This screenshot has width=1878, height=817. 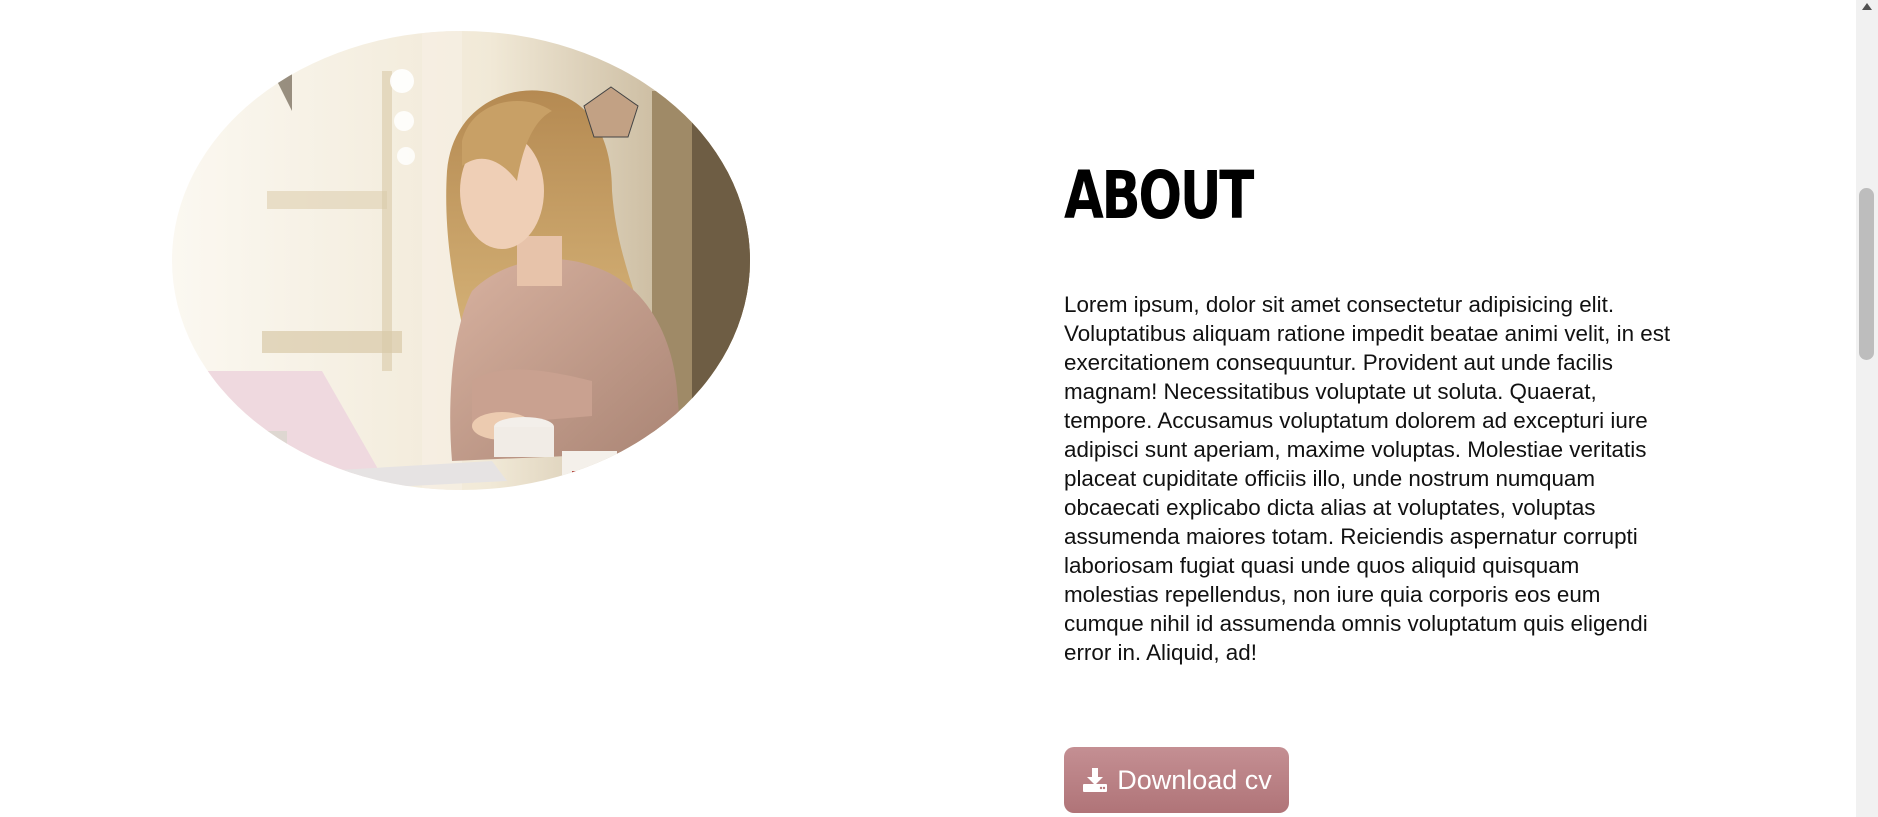 I want to click on download-cv-label: Download cv, so click(x=1194, y=779).